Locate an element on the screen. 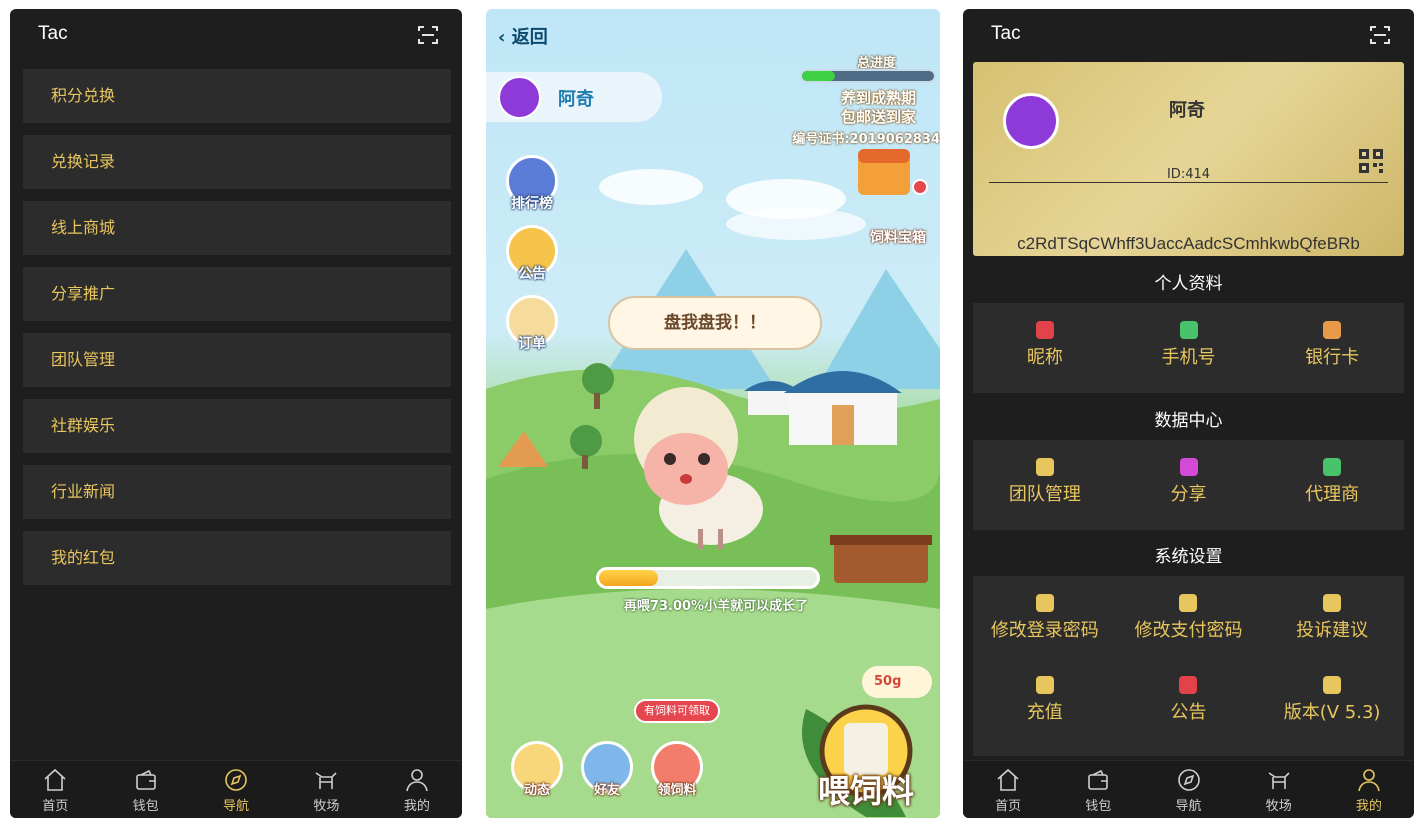 The image size is (1423, 827). friends-button: 好友 is located at coordinates (607, 776).